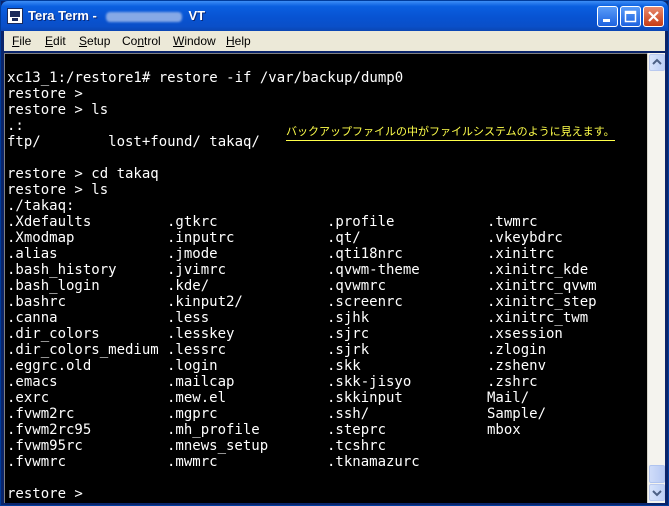 Image resolution: width=669 pixels, height=506 pixels. I want to click on close-icon, so click(653, 16).